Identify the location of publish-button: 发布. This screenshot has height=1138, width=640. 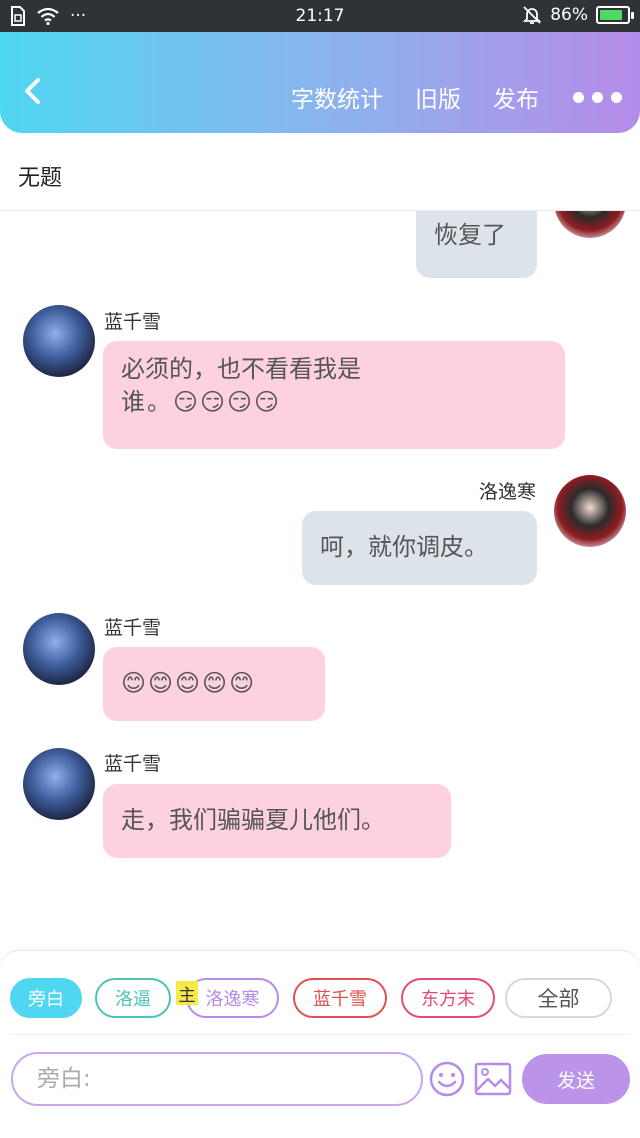
(516, 97).